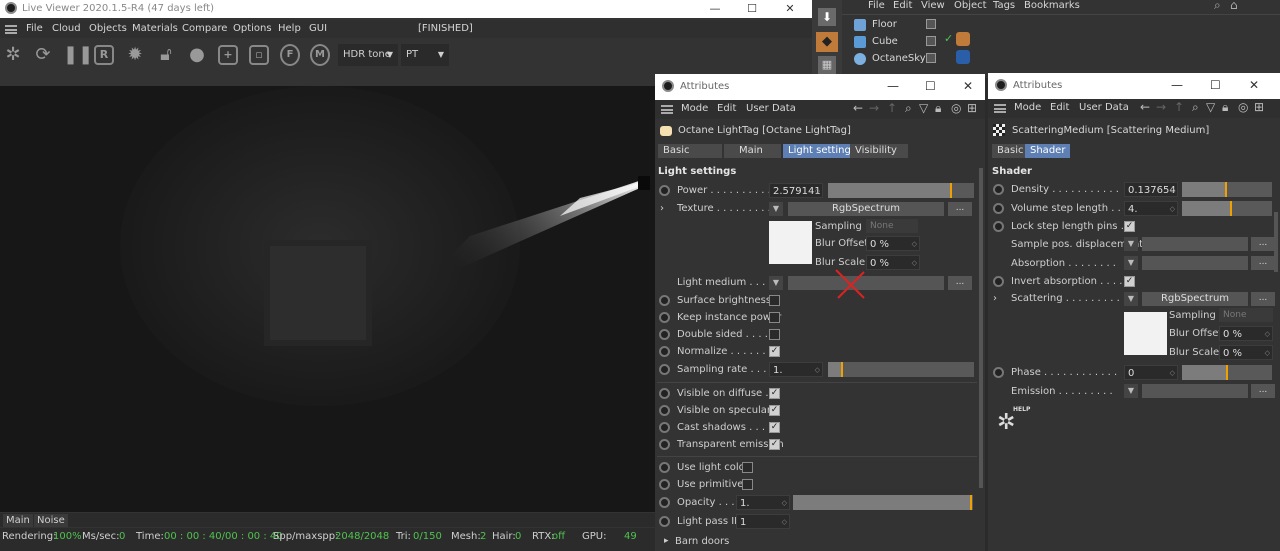  Describe the element at coordinates (963, 39) in the screenshot. I see `light-tag-icon` at that location.